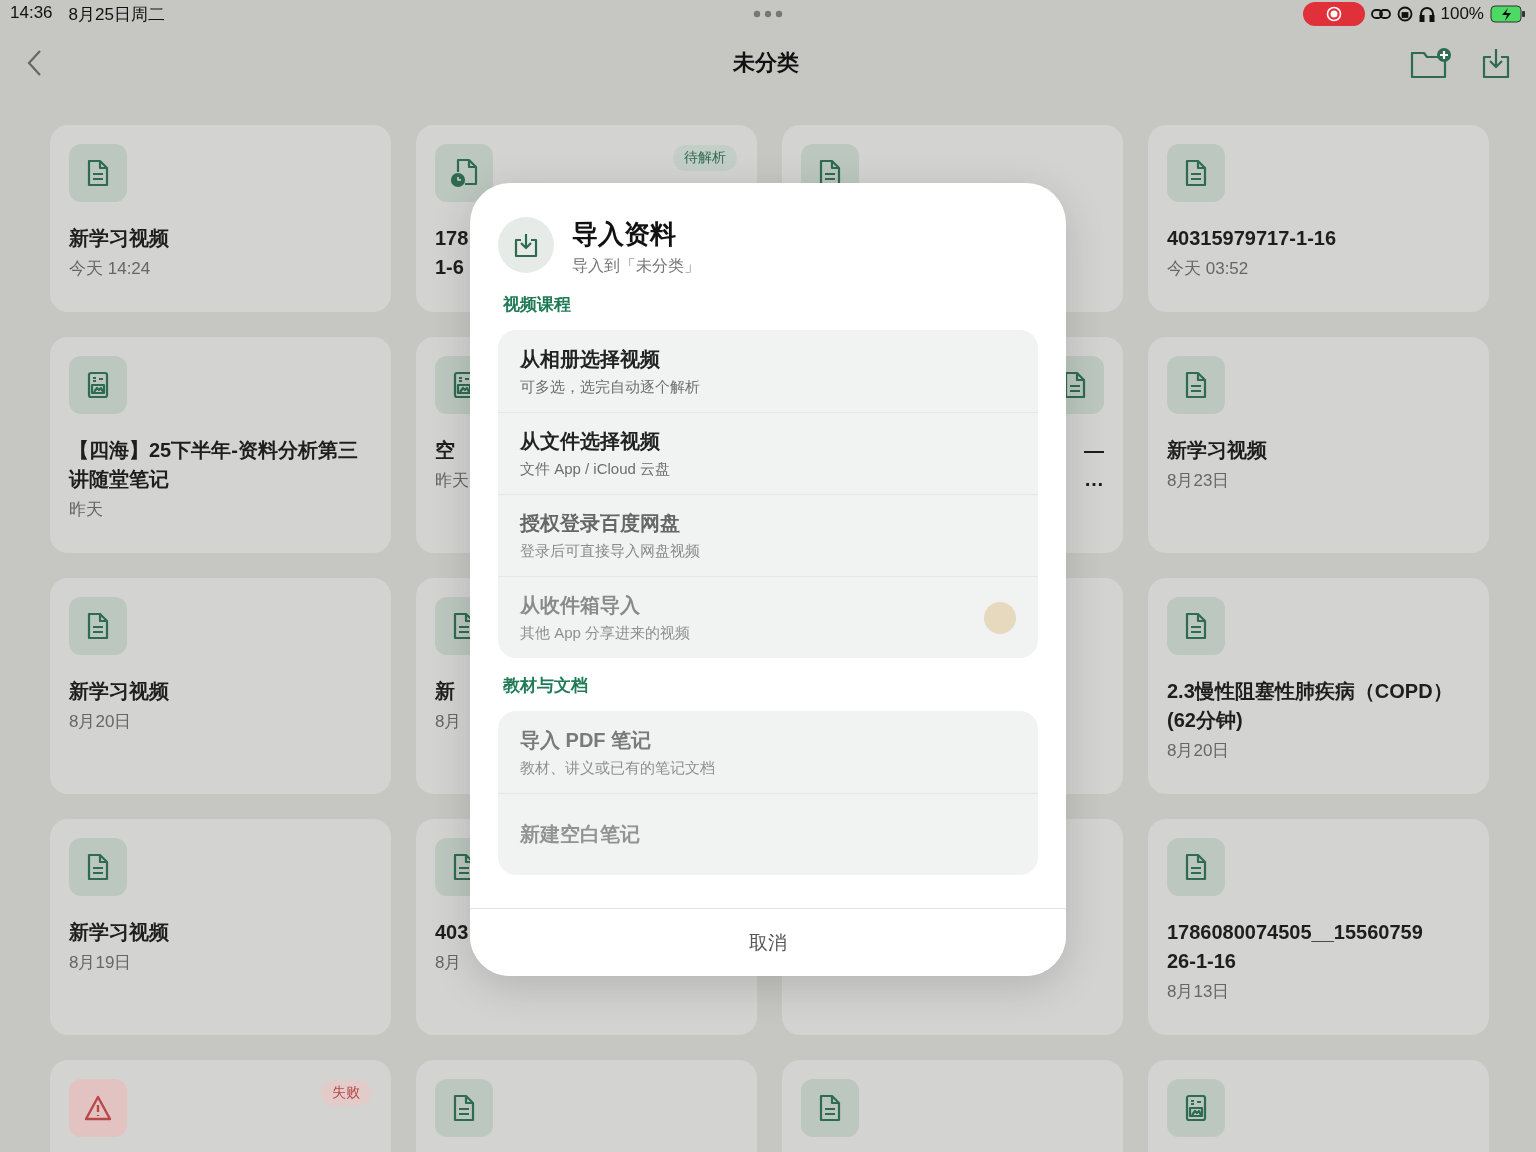 This screenshot has height=1152, width=1536. What do you see at coordinates (100, 963) in the screenshot?
I see `note-date: 8月19日` at bounding box center [100, 963].